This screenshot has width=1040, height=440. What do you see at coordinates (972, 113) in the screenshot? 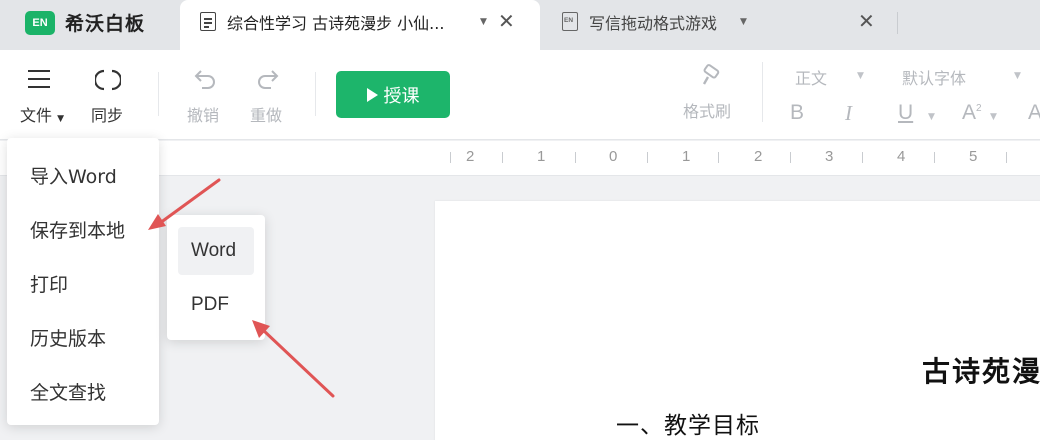
I see `superscript-icon: A2` at bounding box center [972, 113].